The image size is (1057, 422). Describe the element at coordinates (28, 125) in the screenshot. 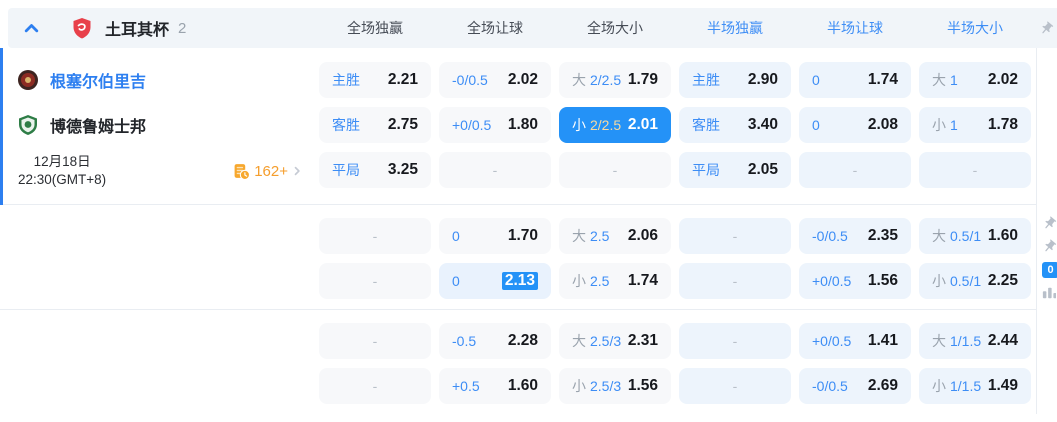

I see `away-team-logo-icon` at that location.